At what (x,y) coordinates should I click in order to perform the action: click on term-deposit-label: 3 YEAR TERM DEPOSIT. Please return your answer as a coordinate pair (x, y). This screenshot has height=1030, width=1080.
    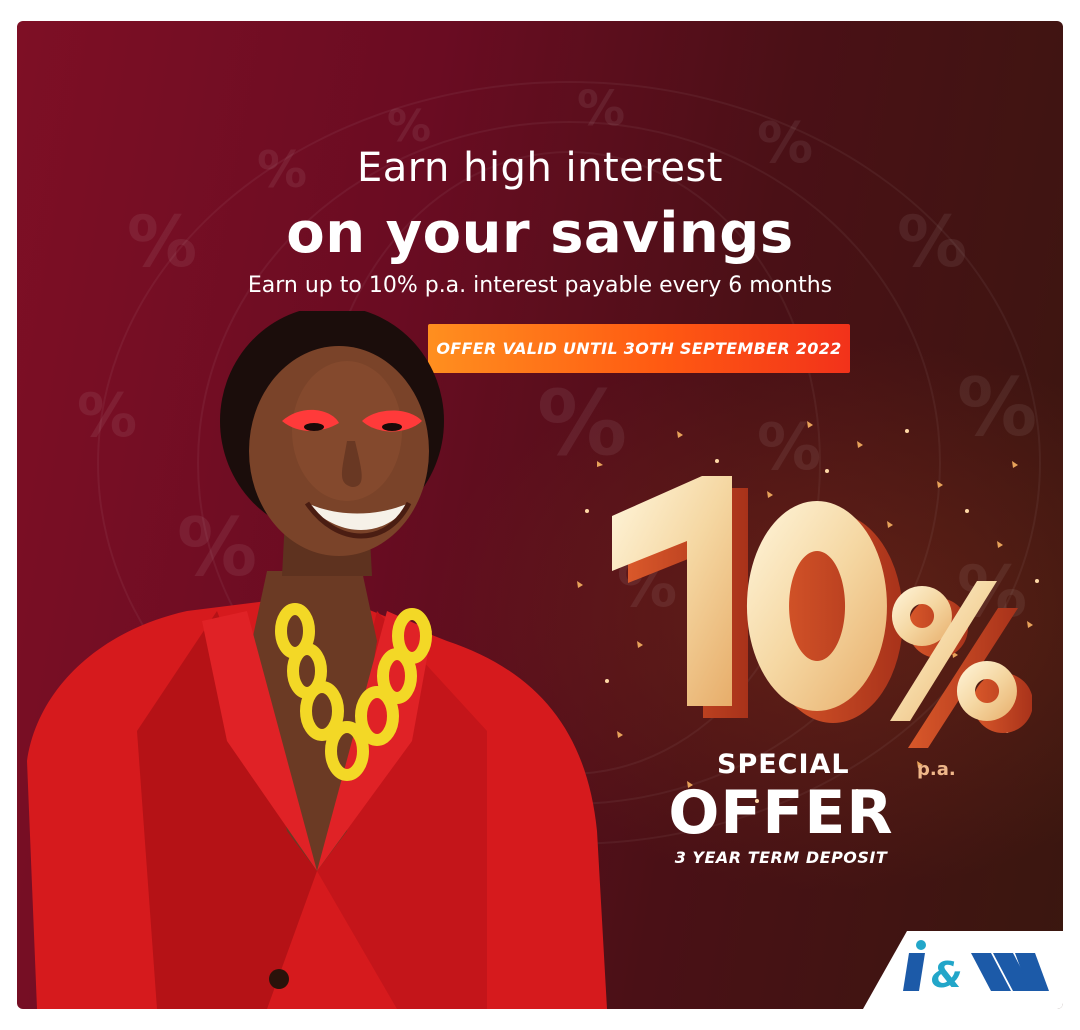
    Looking at the image, I should click on (781, 857).